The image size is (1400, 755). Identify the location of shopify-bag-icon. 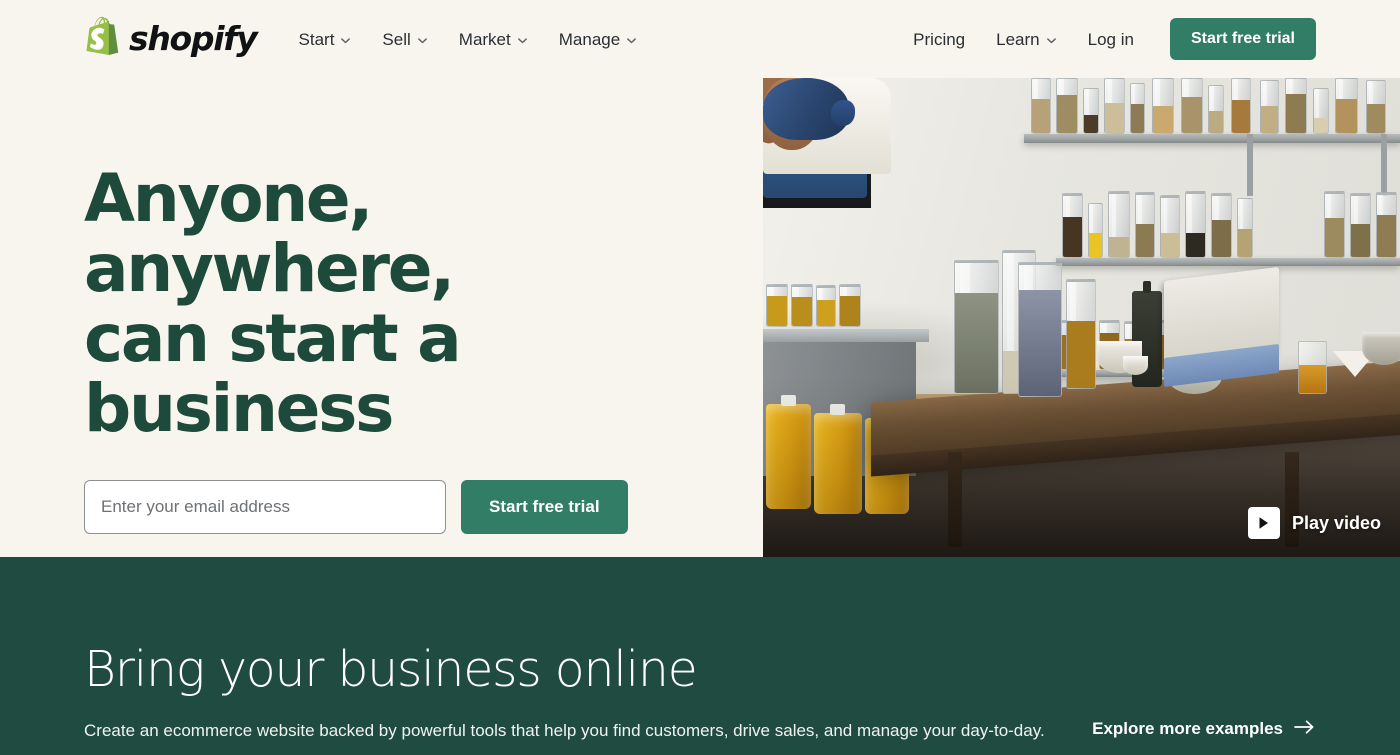
(103, 39).